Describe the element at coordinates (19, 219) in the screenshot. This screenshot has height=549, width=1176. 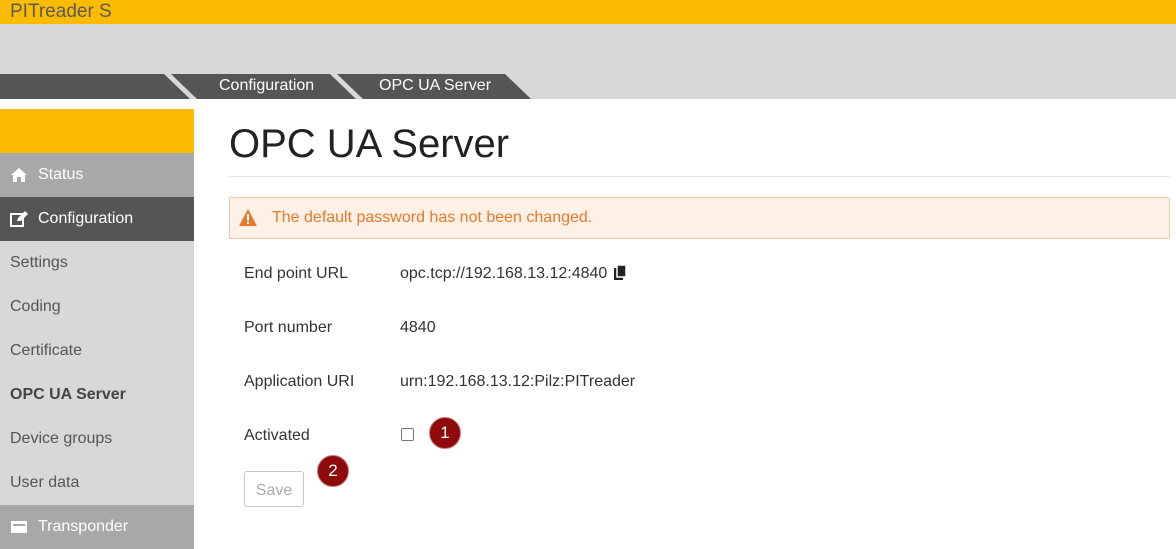
I see `edit-icon` at that location.